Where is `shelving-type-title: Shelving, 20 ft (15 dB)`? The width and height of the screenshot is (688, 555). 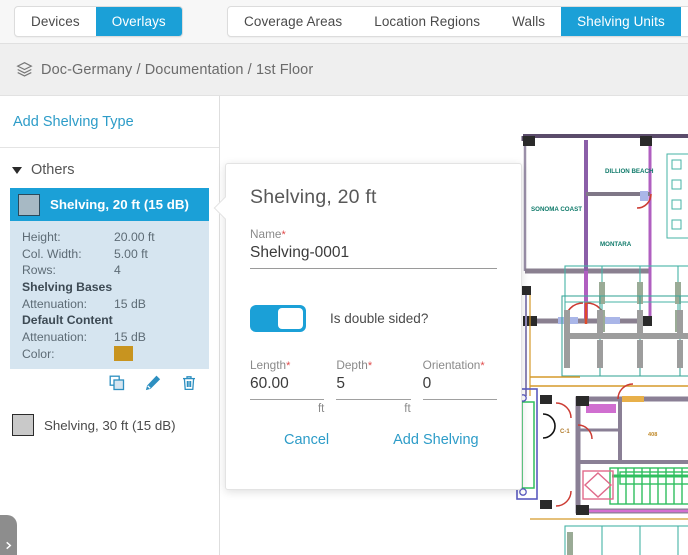 shelving-type-title: Shelving, 20 ft (15 dB) is located at coordinates (119, 204).